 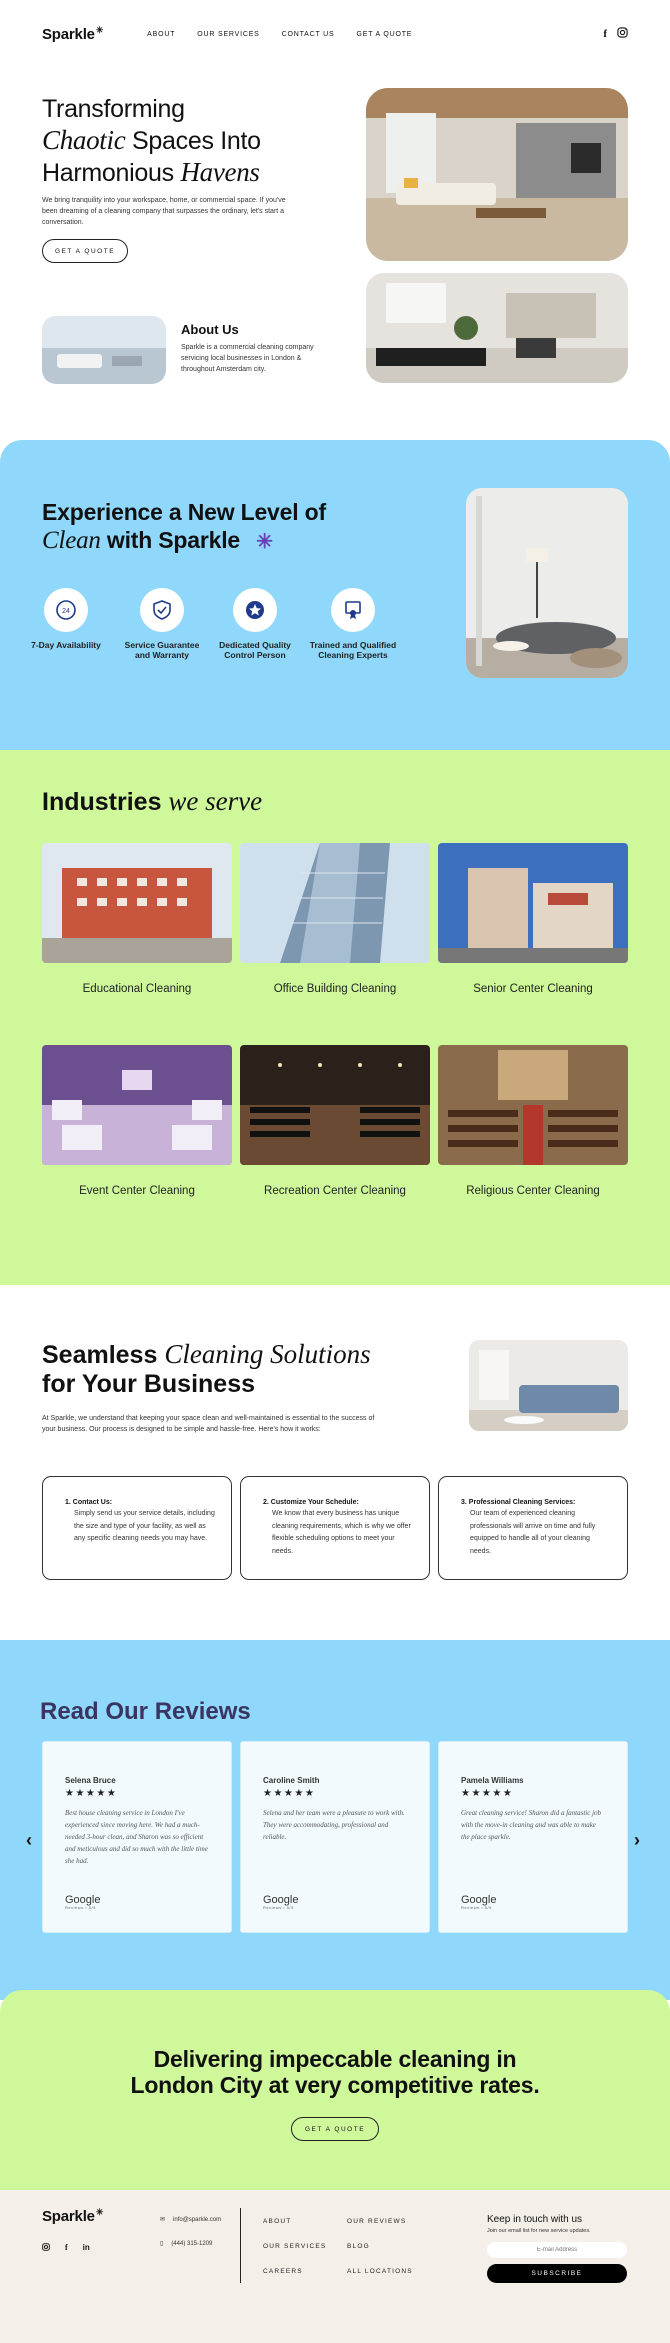 What do you see at coordinates (547, 583) in the screenshot?
I see `experience-room-image` at bounding box center [547, 583].